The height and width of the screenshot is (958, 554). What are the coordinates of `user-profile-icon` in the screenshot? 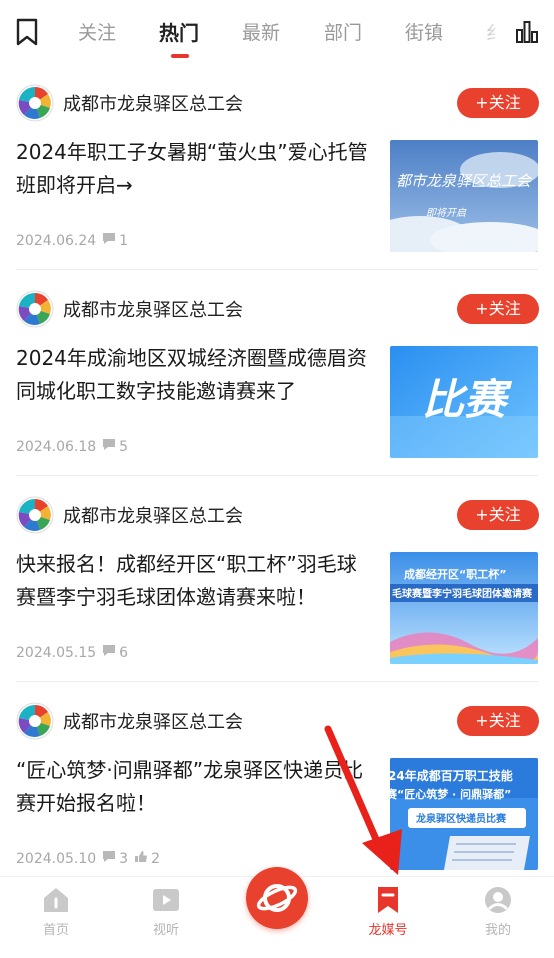 It's located at (498, 900).